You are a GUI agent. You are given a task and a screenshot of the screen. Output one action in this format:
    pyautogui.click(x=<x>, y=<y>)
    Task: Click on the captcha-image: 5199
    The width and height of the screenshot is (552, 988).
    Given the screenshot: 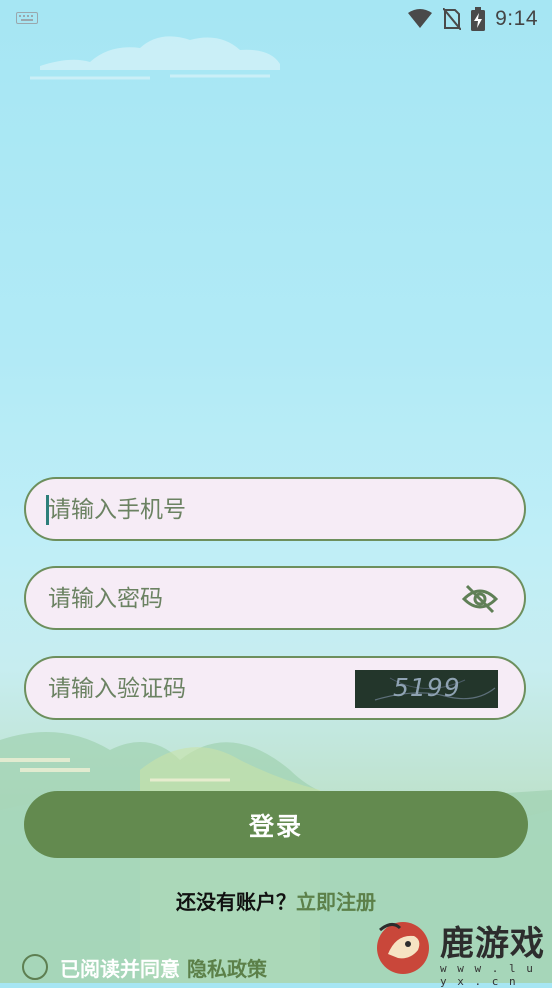 What is the action you would take?
    pyautogui.click(x=426, y=689)
    